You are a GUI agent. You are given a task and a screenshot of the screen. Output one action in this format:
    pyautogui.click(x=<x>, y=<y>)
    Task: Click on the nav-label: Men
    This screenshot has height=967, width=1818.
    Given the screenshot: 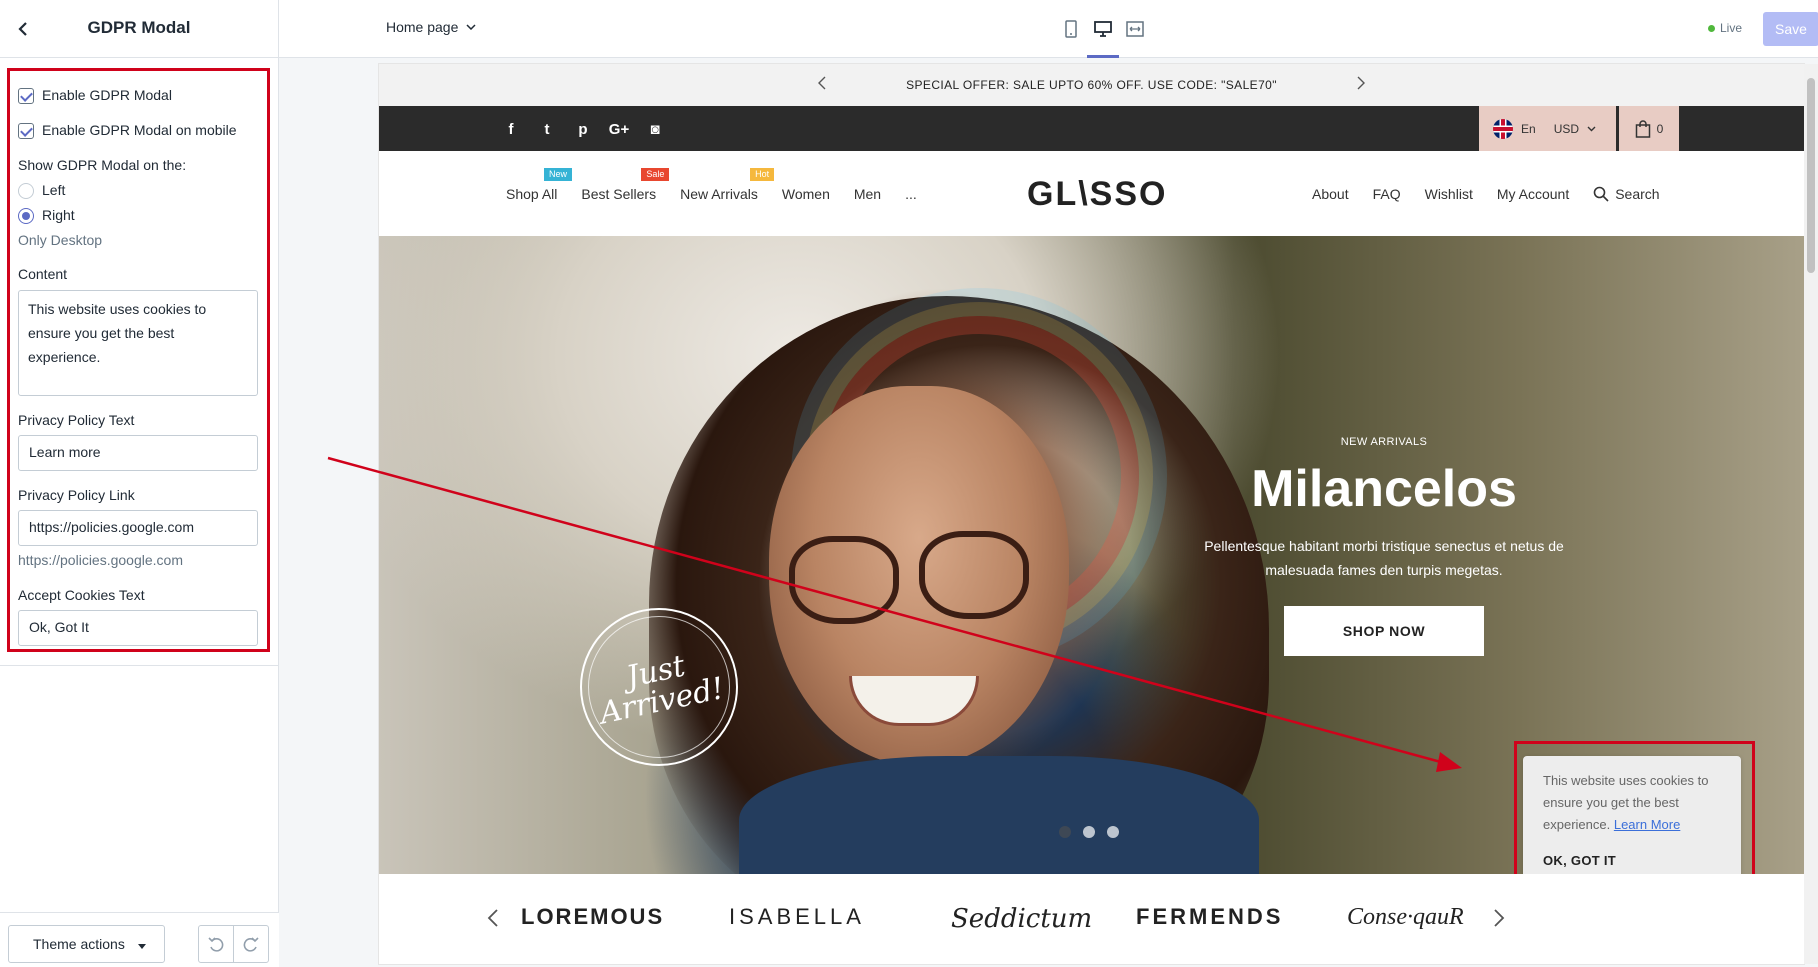 What is the action you would take?
    pyautogui.click(x=867, y=194)
    